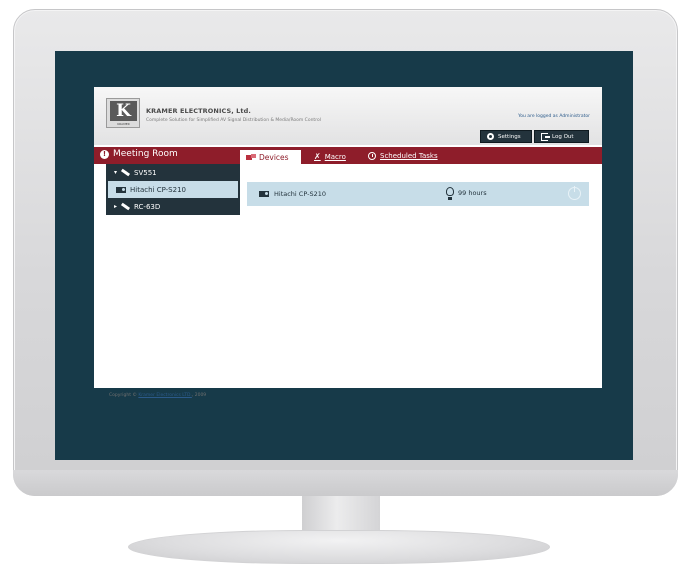 The image size is (678, 570). What do you see at coordinates (145, 172) in the screenshot?
I see `tree-item-label: SV551` at bounding box center [145, 172].